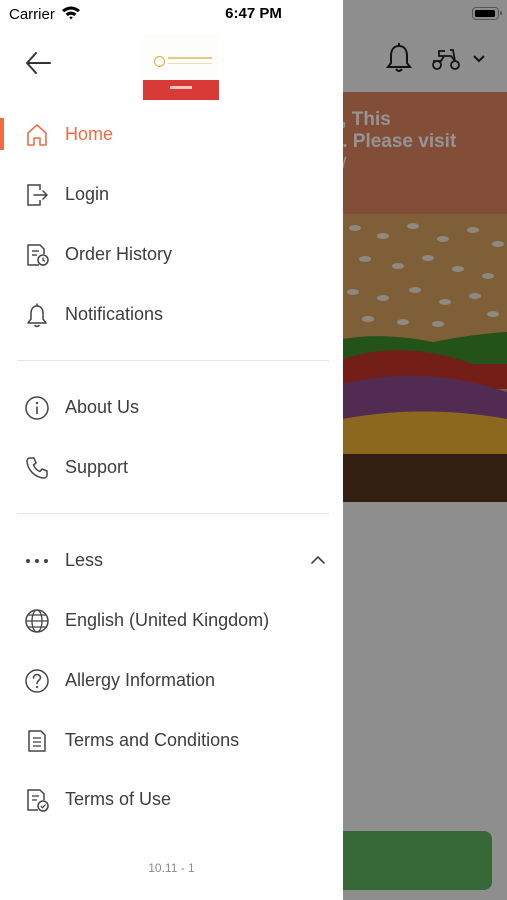 Image resolution: width=507 pixels, height=900 pixels. Describe the element at coordinates (167, 620) in the screenshot. I see `menu-item-label: English (United Kingdom)` at that location.